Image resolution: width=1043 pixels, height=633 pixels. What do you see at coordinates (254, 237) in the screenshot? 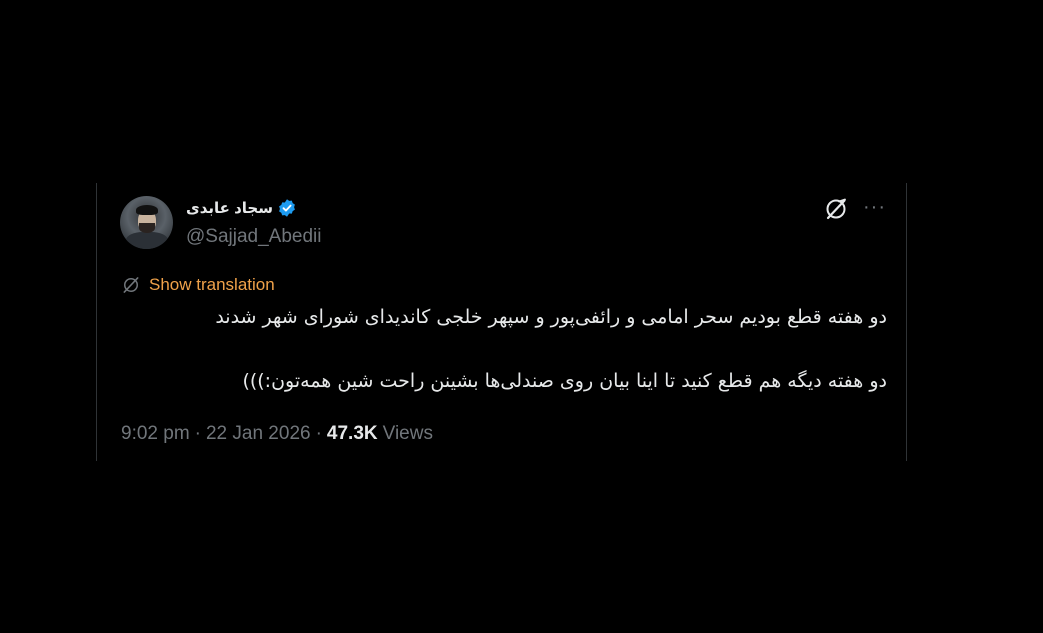
I see `author-handle: @Sajjad_Abedii` at bounding box center [254, 237].